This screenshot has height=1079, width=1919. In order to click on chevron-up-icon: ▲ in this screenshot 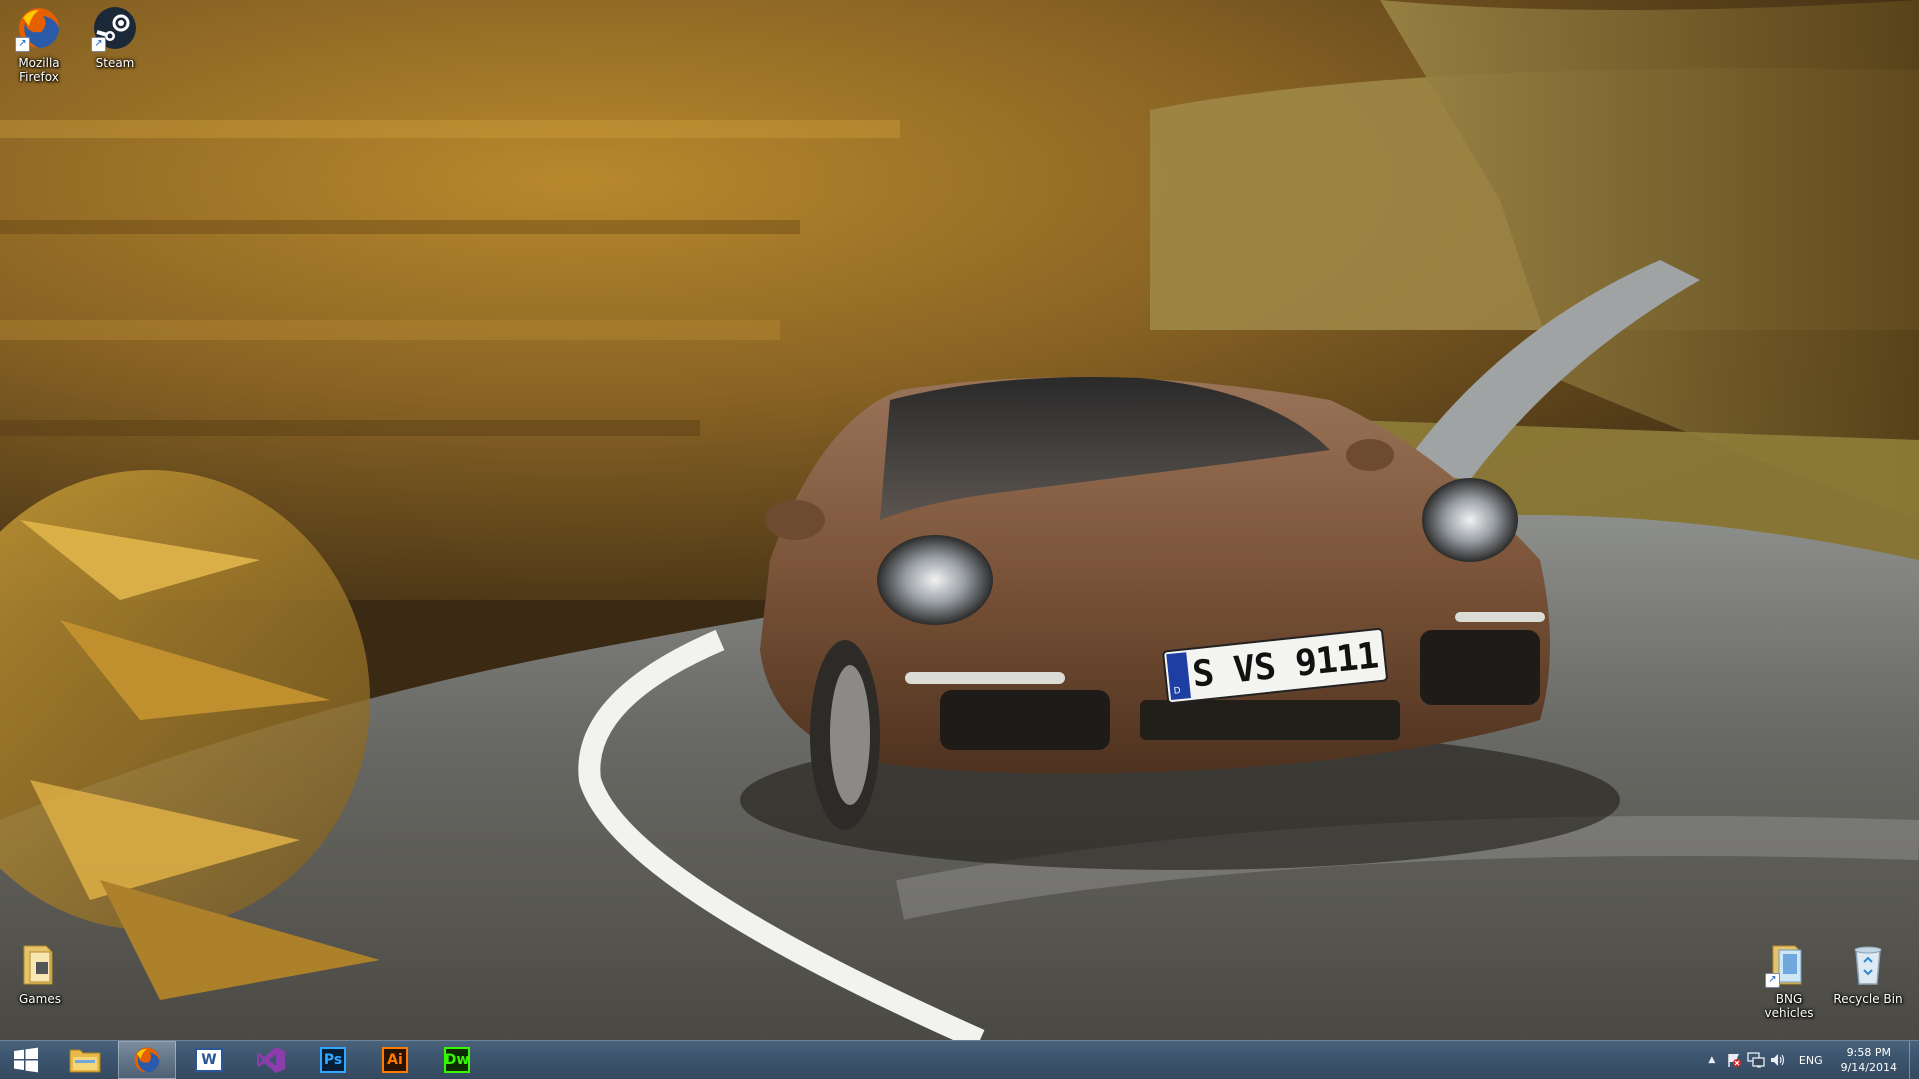, I will do `click(1712, 1060)`.